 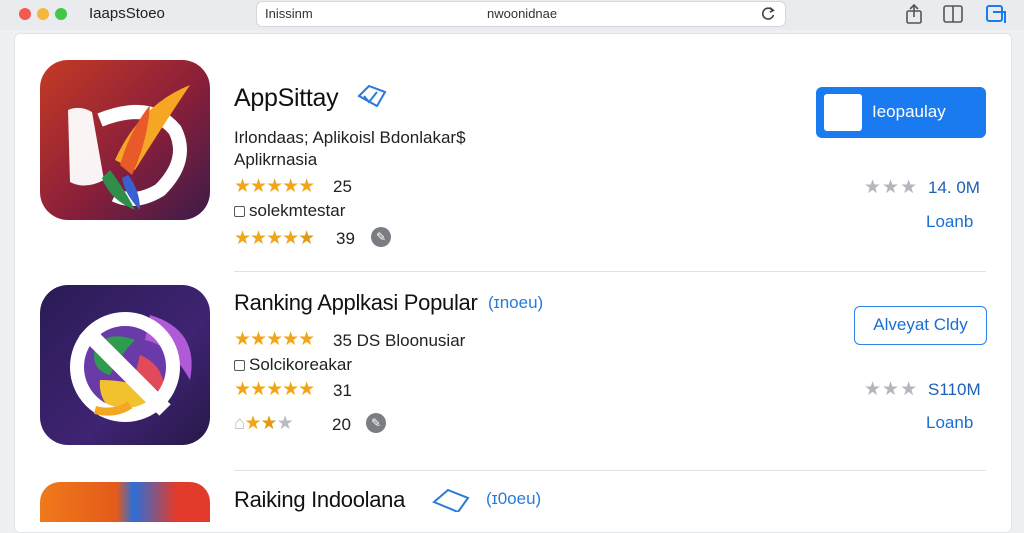 What do you see at coordinates (399, 340) in the screenshot?
I see `rating-value-2a: 35 DS Bloonusiar` at bounding box center [399, 340].